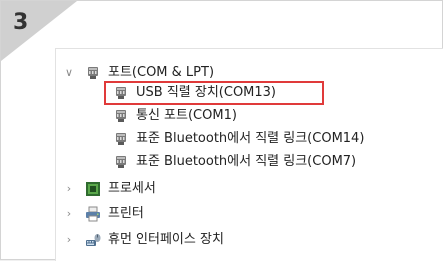 This screenshot has height=261, width=443. What do you see at coordinates (250, 138) in the screenshot?
I see `tree-item-label: 표준 Bluetooth에서 직렬 링크(COM14)` at bounding box center [250, 138].